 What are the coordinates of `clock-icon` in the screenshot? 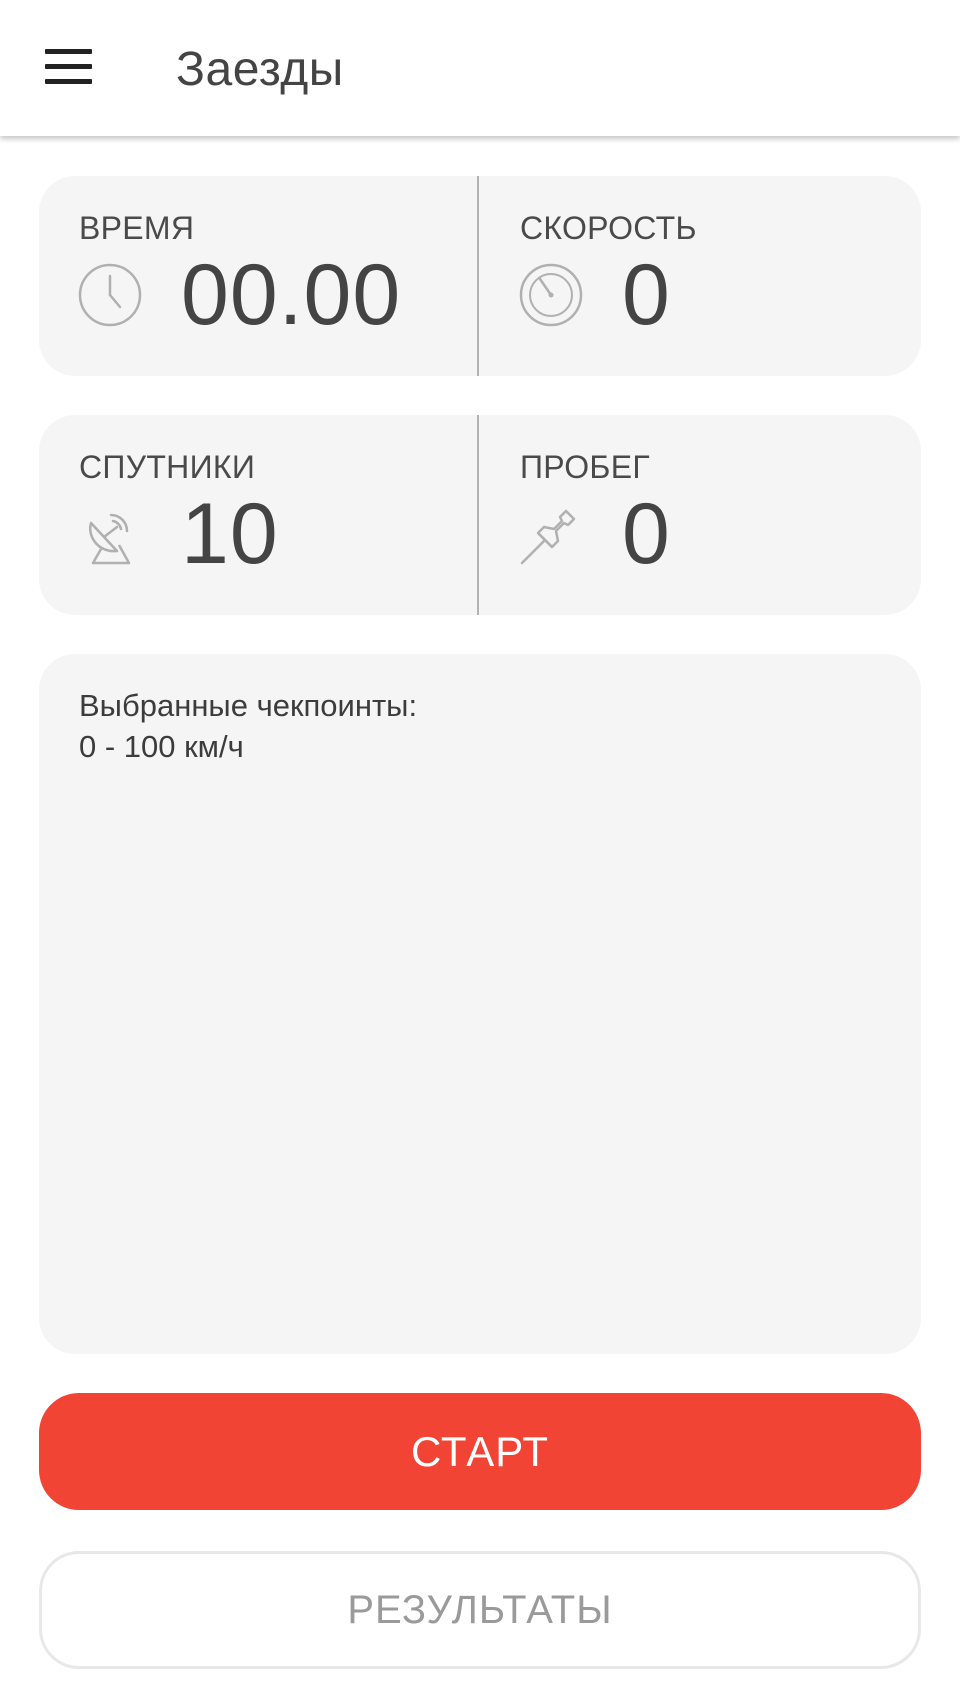 It's located at (110, 295).